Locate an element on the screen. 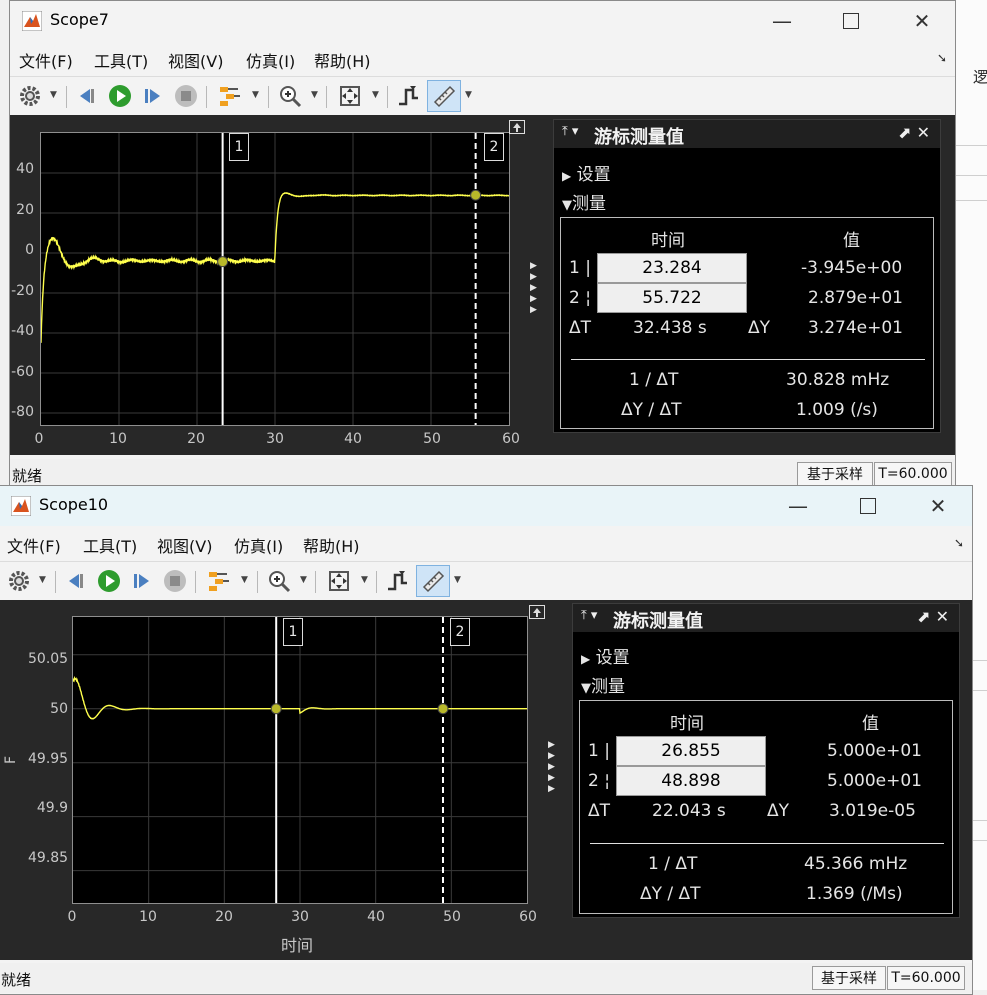  y-tick: 49.85 is located at coordinates (48, 858).